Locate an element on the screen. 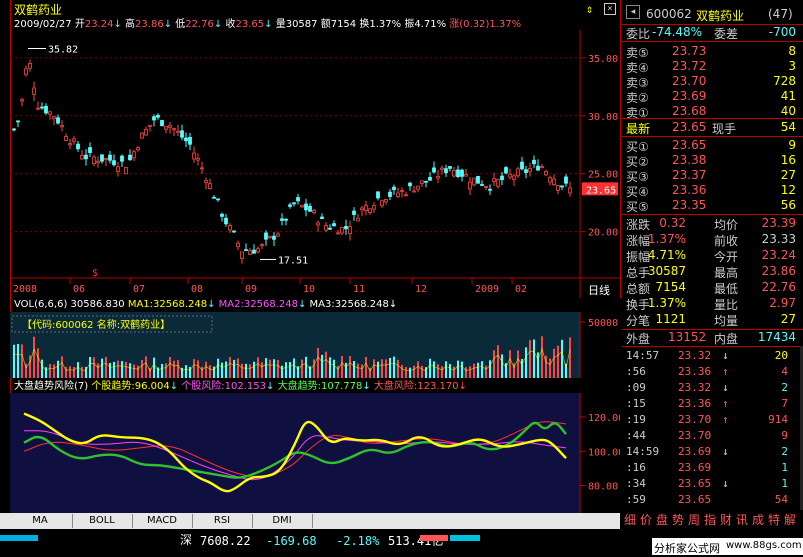 The height and width of the screenshot is (557, 803). bottom-menu-item: 指 is located at coordinates (710, 520).